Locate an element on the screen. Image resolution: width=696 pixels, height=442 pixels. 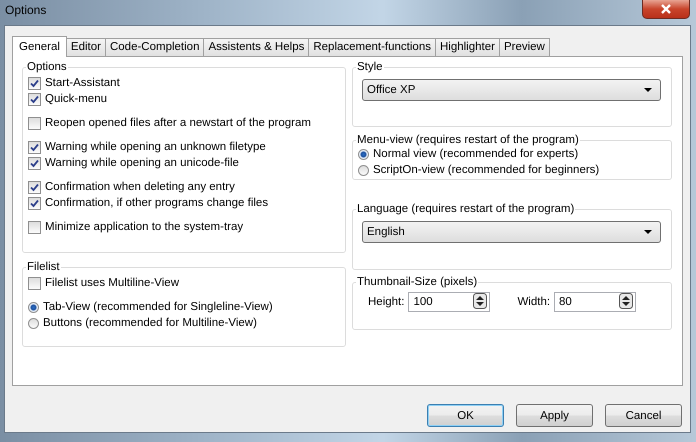
tab: Replacement-functions is located at coordinates (372, 47).